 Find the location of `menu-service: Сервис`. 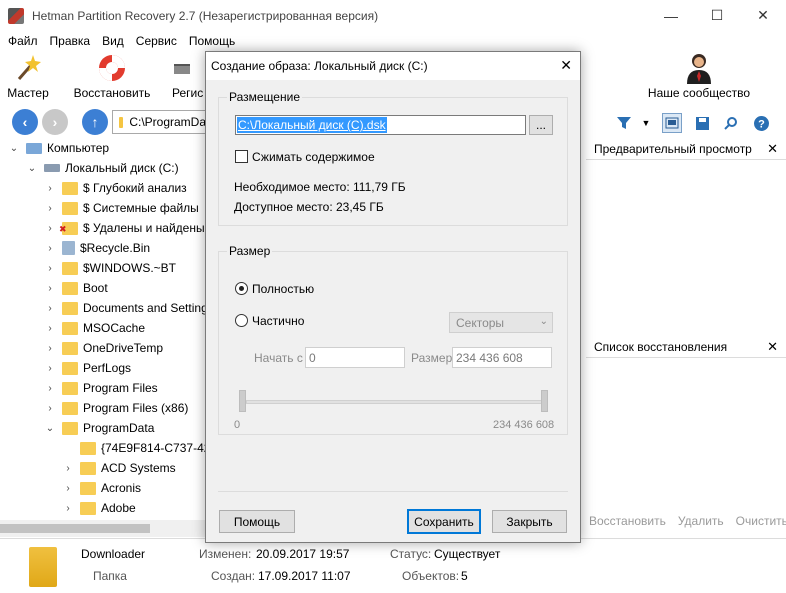

menu-service: Сервис is located at coordinates (156, 41).